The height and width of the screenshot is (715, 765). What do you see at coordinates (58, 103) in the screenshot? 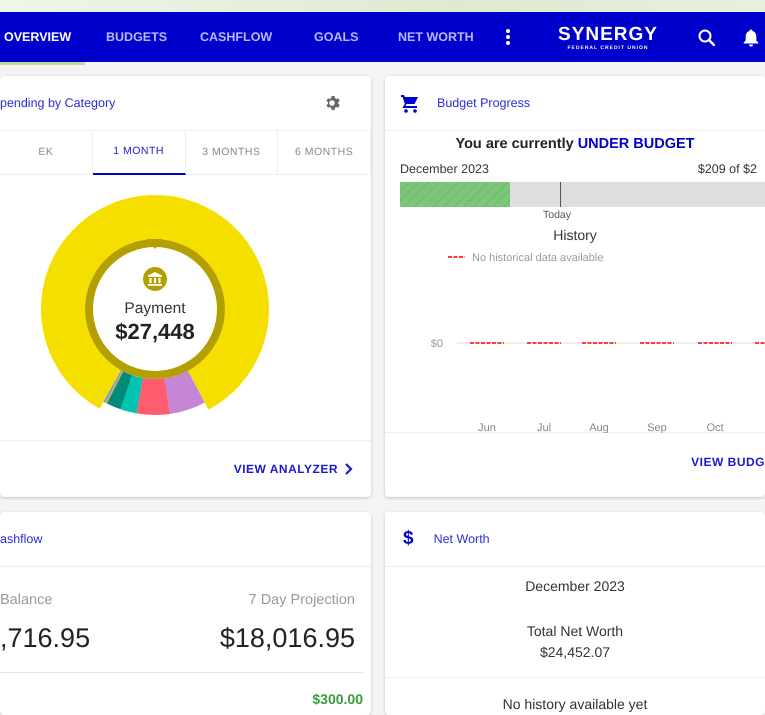
I see `card-title: pending by Category` at bounding box center [58, 103].